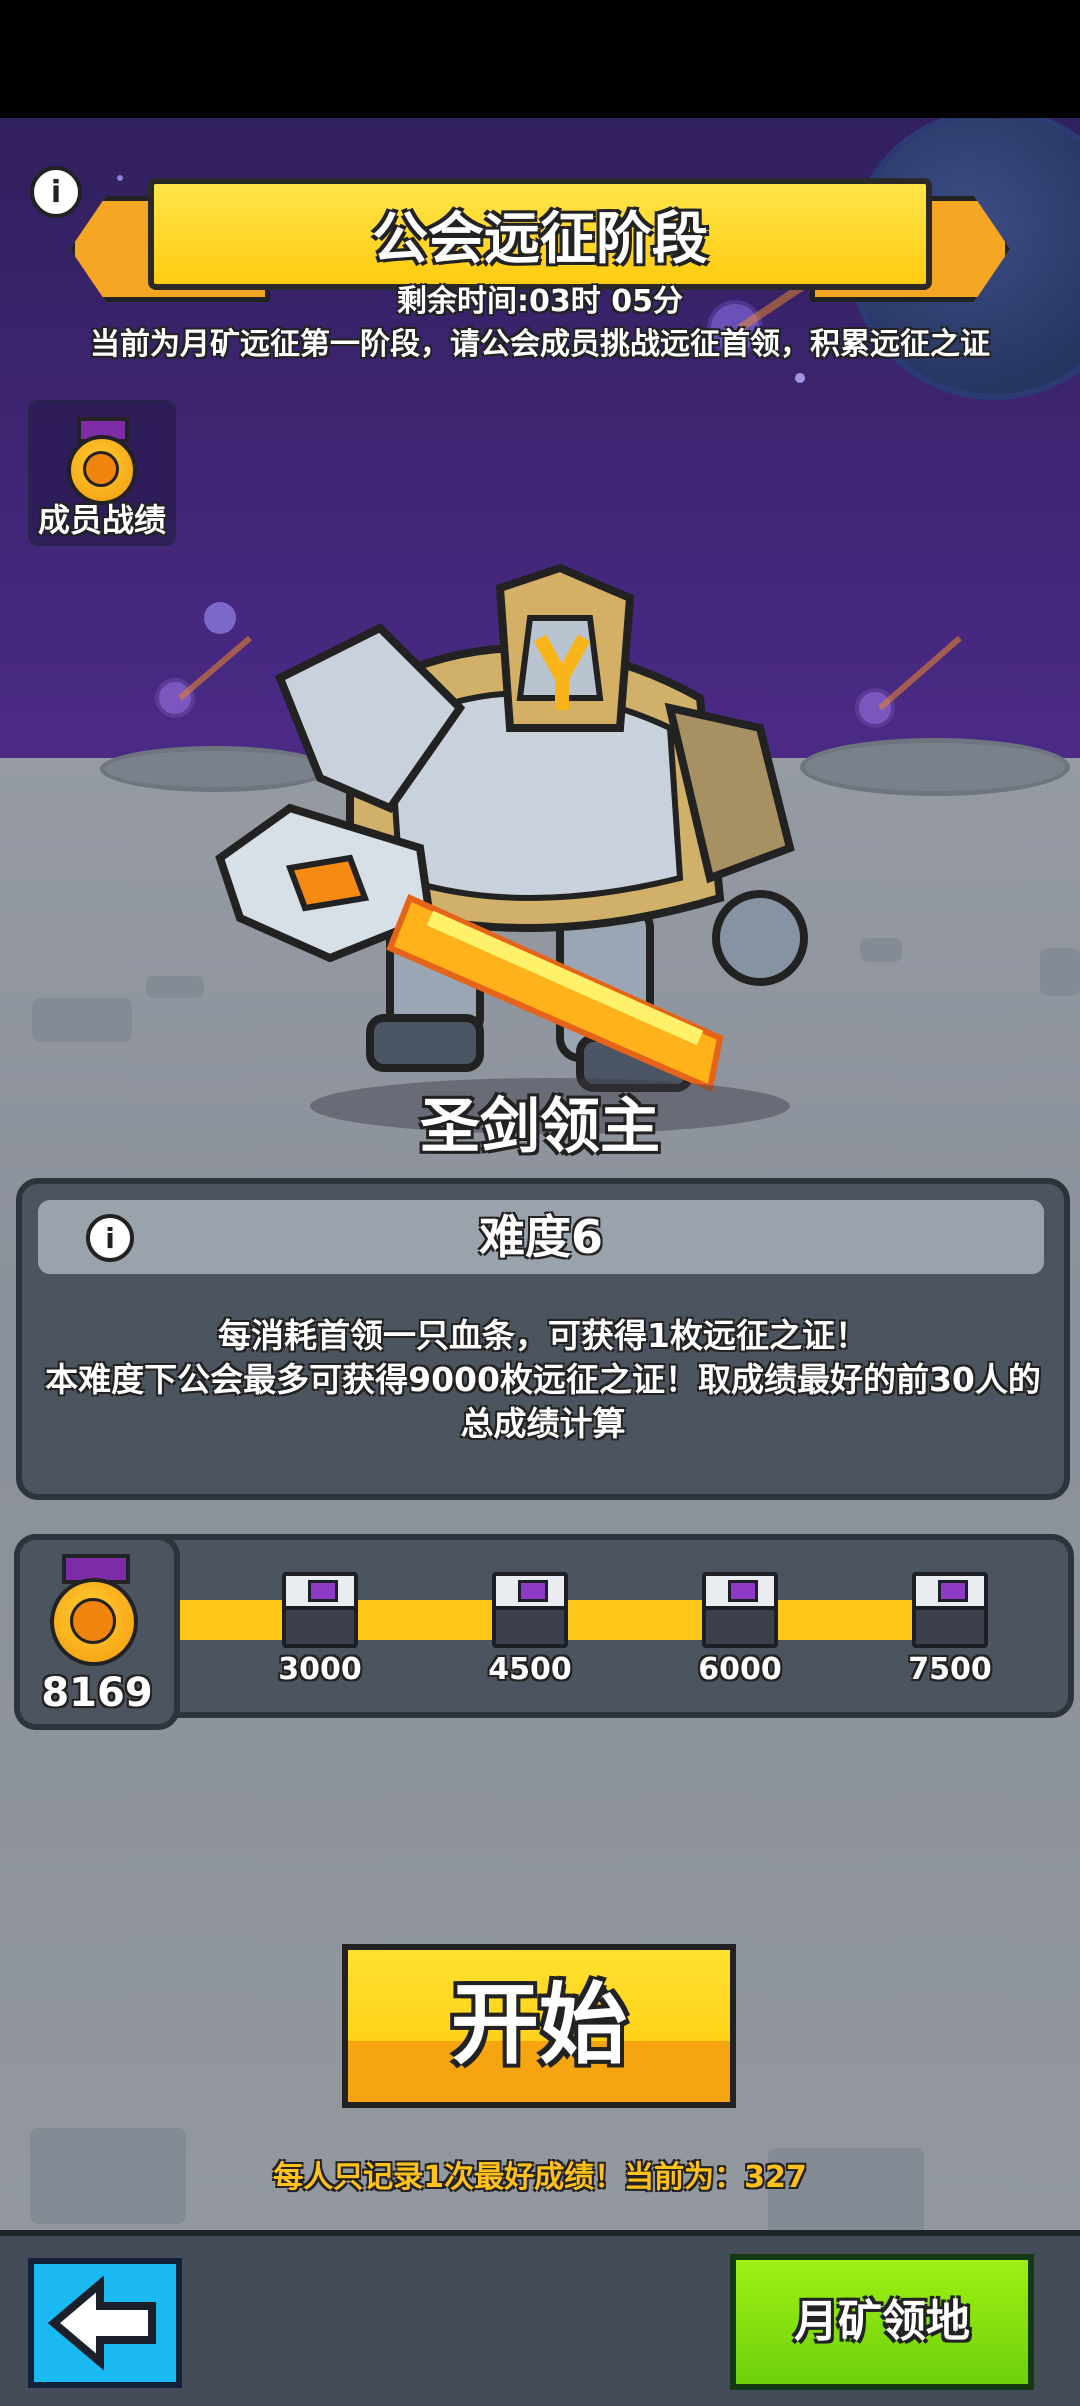 This screenshot has width=1080, height=2406. Describe the element at coordinates (540, 1127) in the screenshot. I see `boss-name: 圣剑领主` at that location.